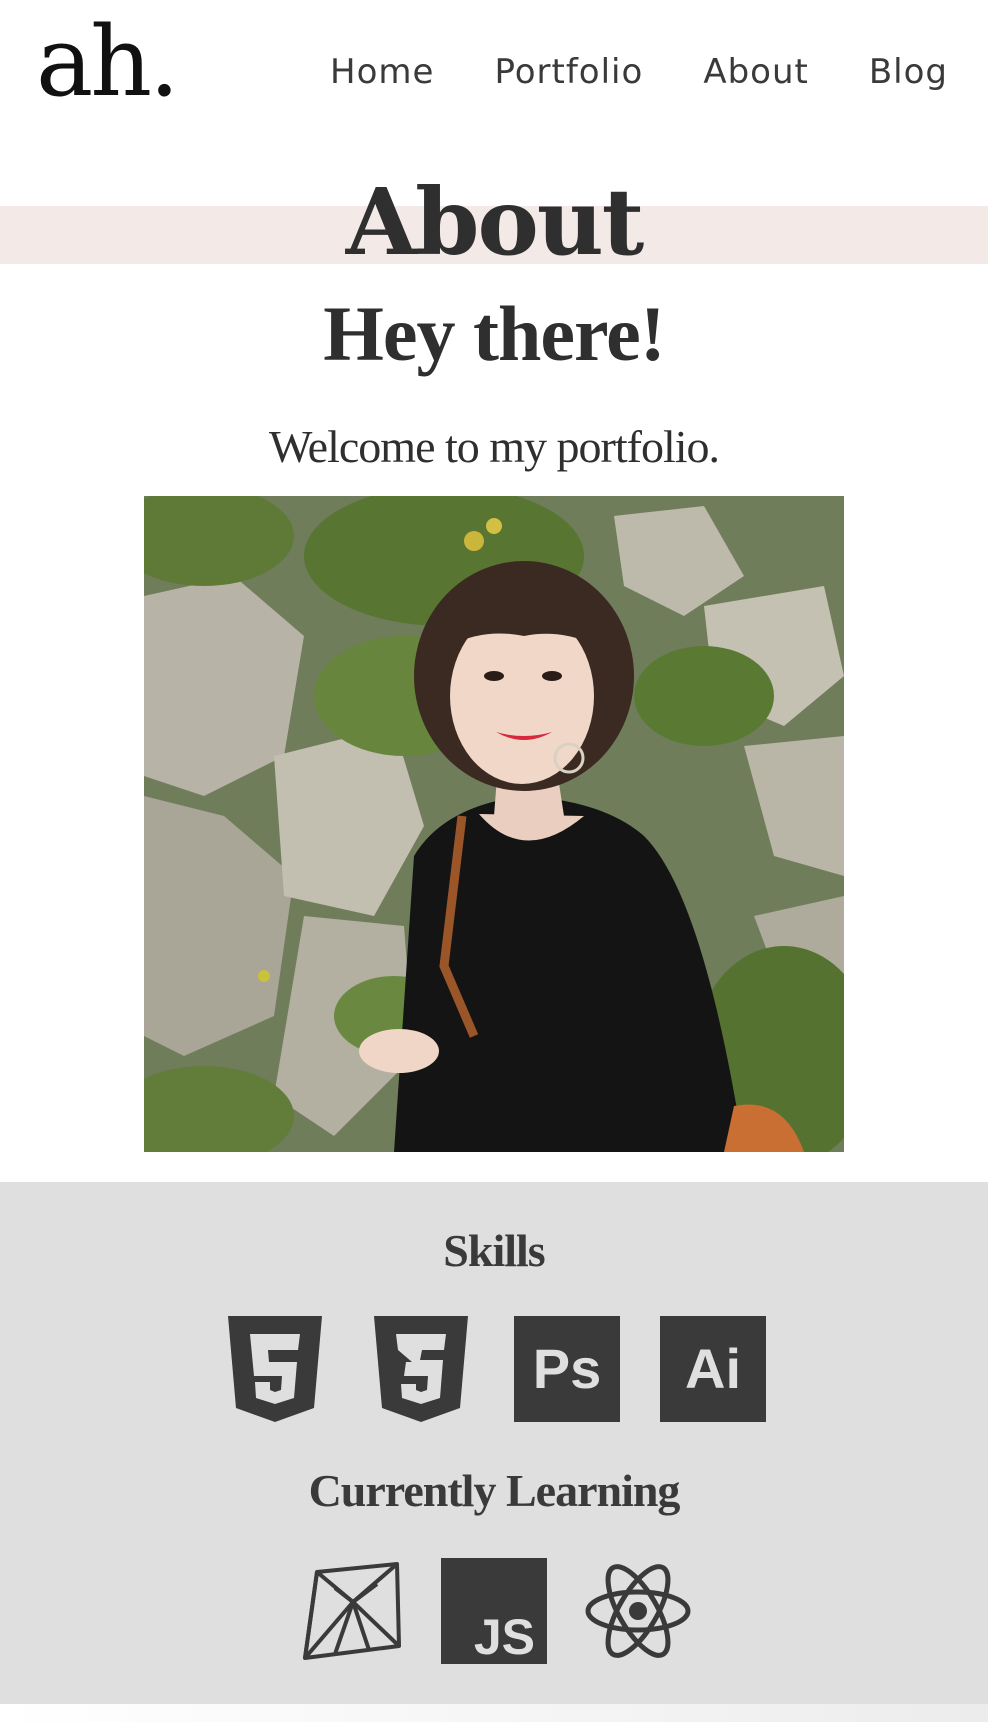 This screenshot has width=988, height=1722. Describe the element at coordinates (350, 1611) in the screenshot. I see `ruby-icon` at that location.